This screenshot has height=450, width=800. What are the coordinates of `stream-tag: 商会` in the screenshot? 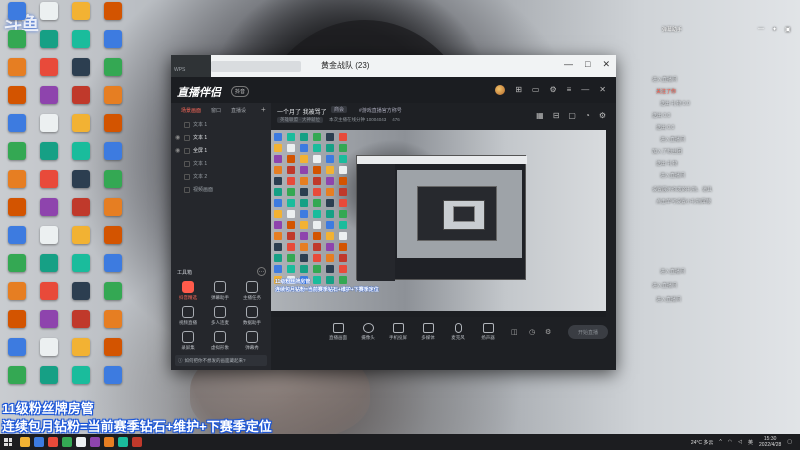 It's located at (339, 109).